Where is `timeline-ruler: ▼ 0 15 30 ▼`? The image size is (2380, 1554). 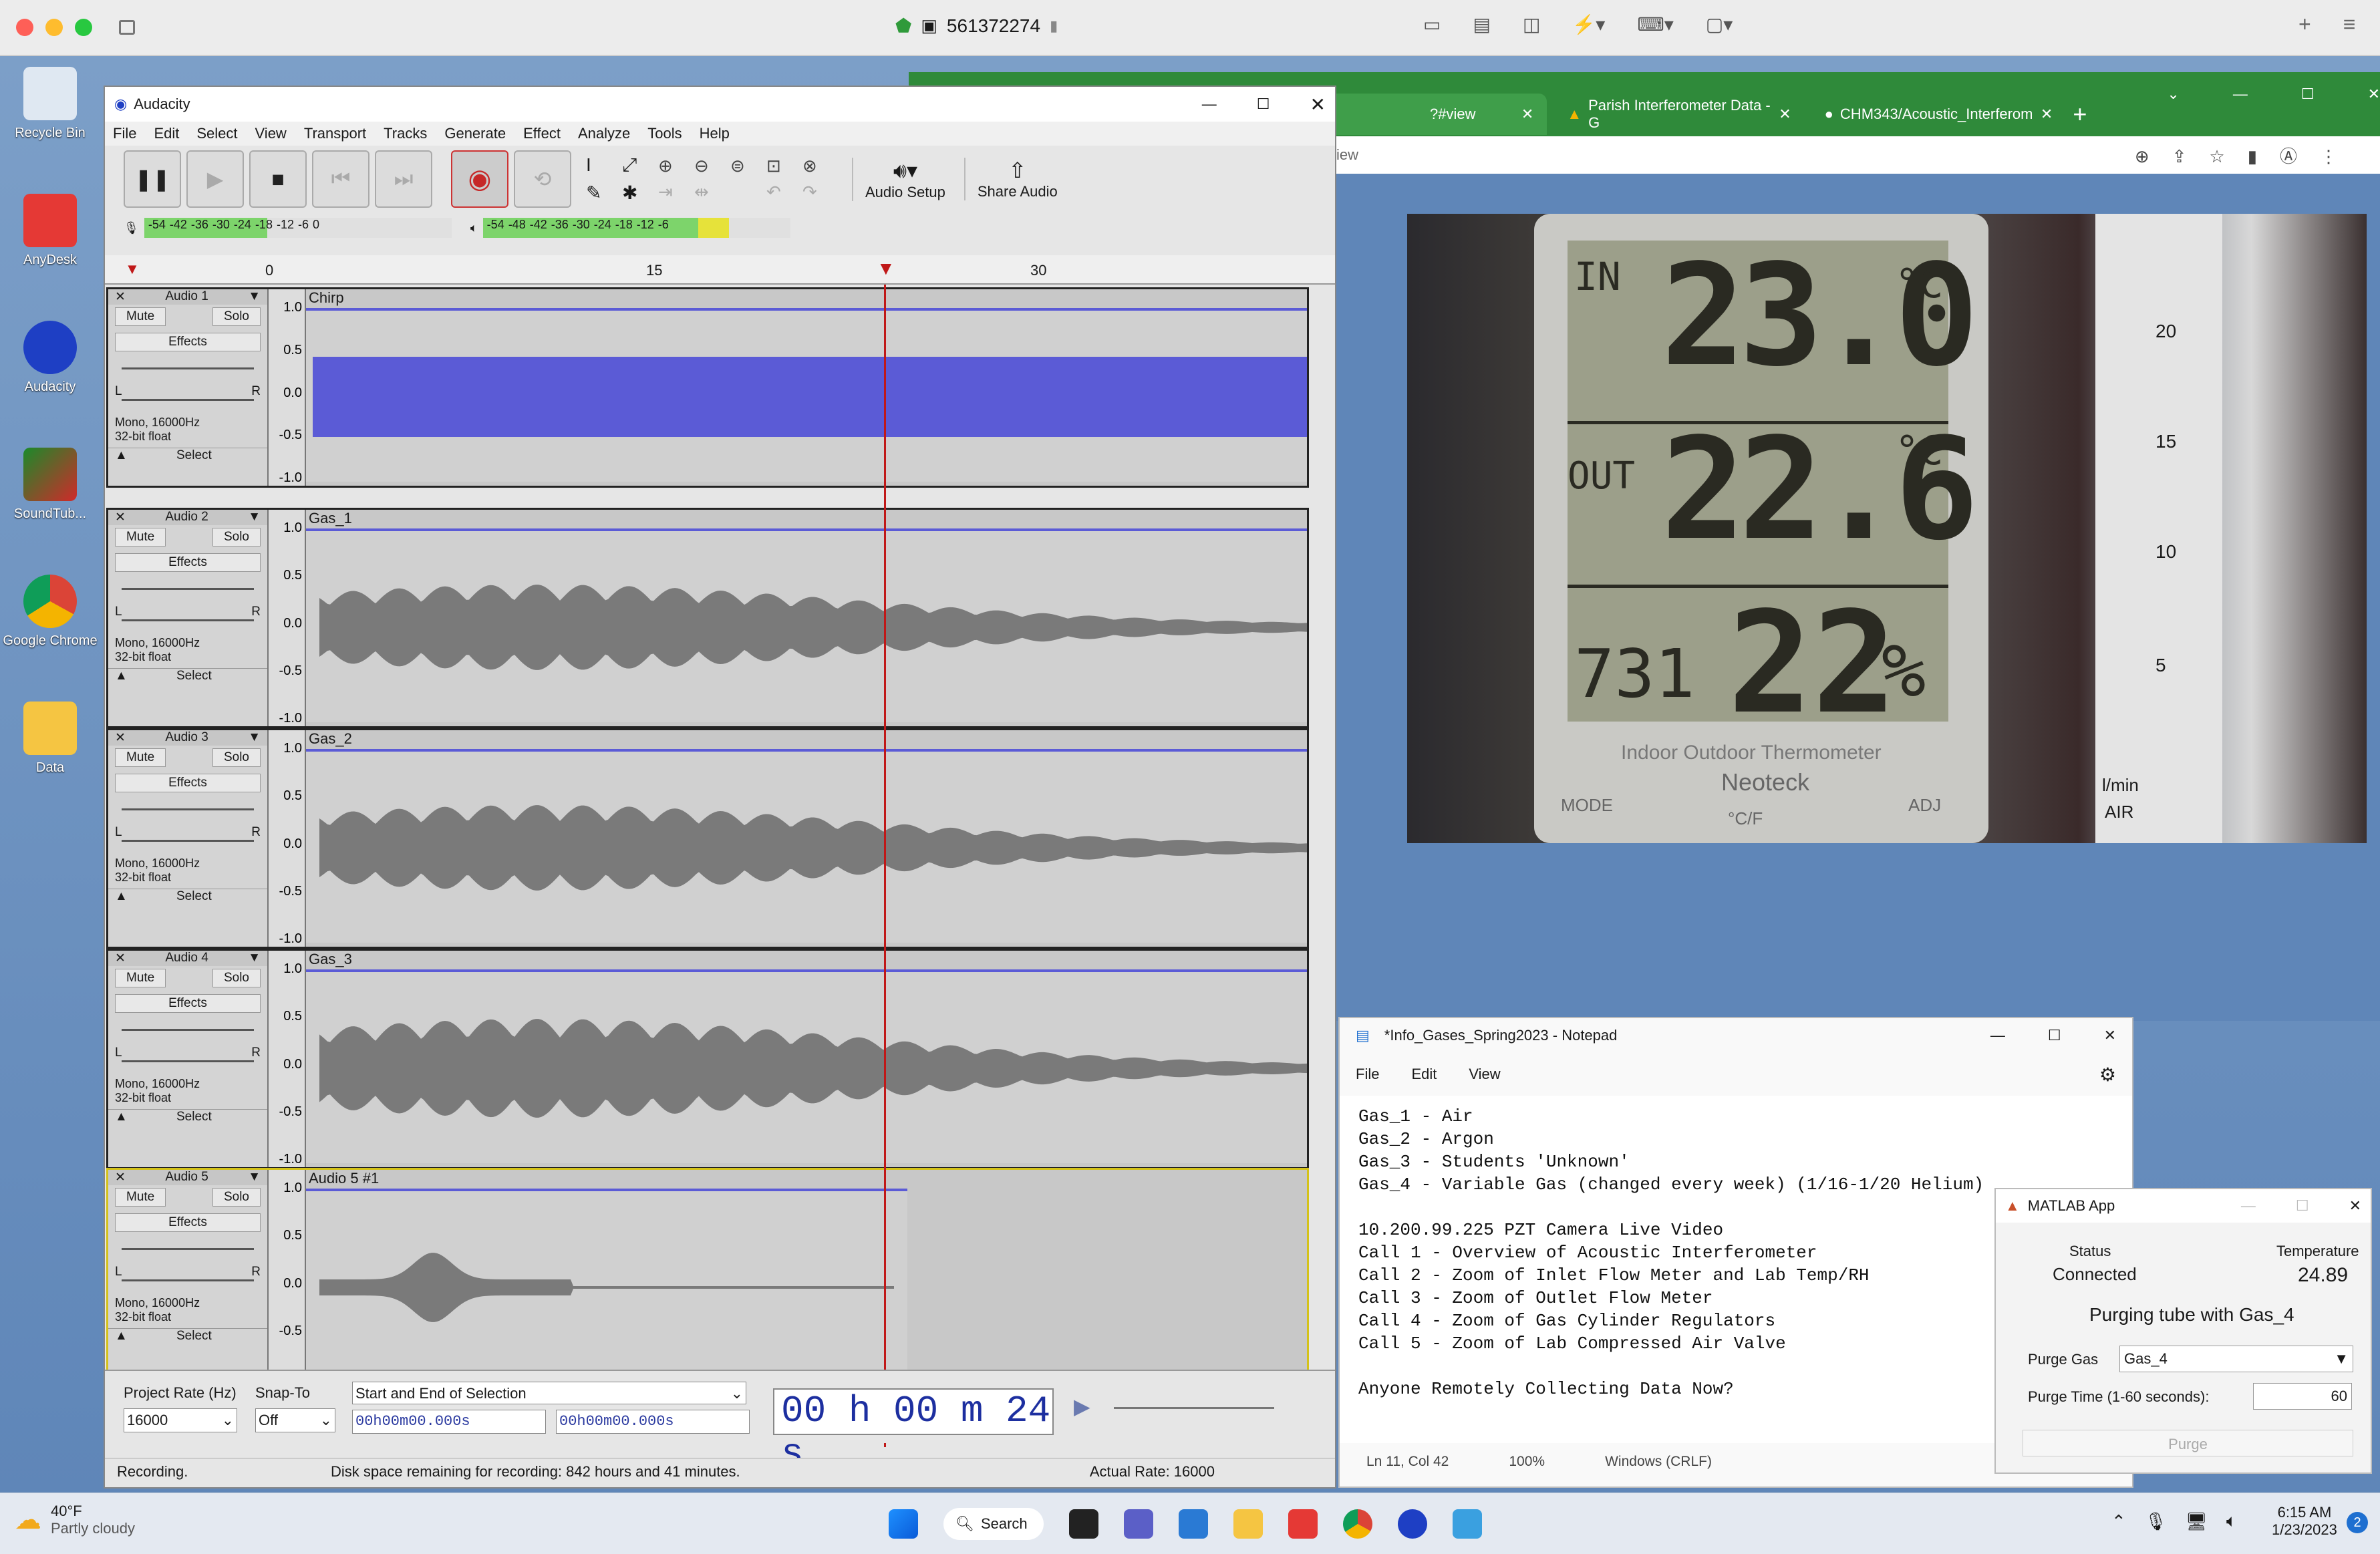
timeline-ruler: ▼ 0 15 30 ▼ is located at coordinates (720, 270).